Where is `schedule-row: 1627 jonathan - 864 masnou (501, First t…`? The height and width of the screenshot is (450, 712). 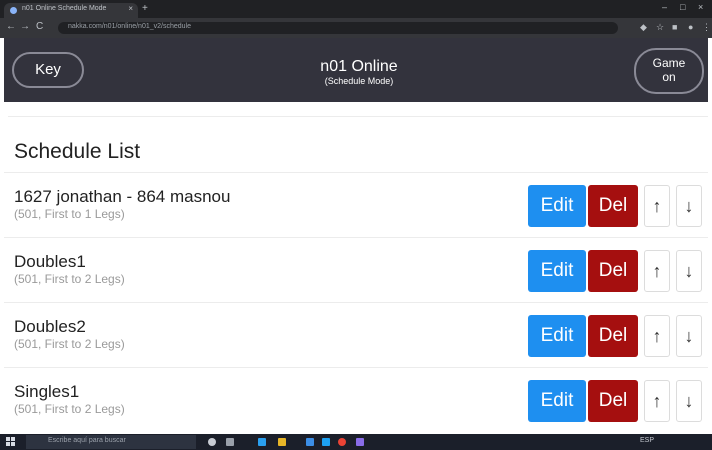
schedule-row: 1627 jonathan - 864 masnou (501, First t… is located at coordinates (356, 204).